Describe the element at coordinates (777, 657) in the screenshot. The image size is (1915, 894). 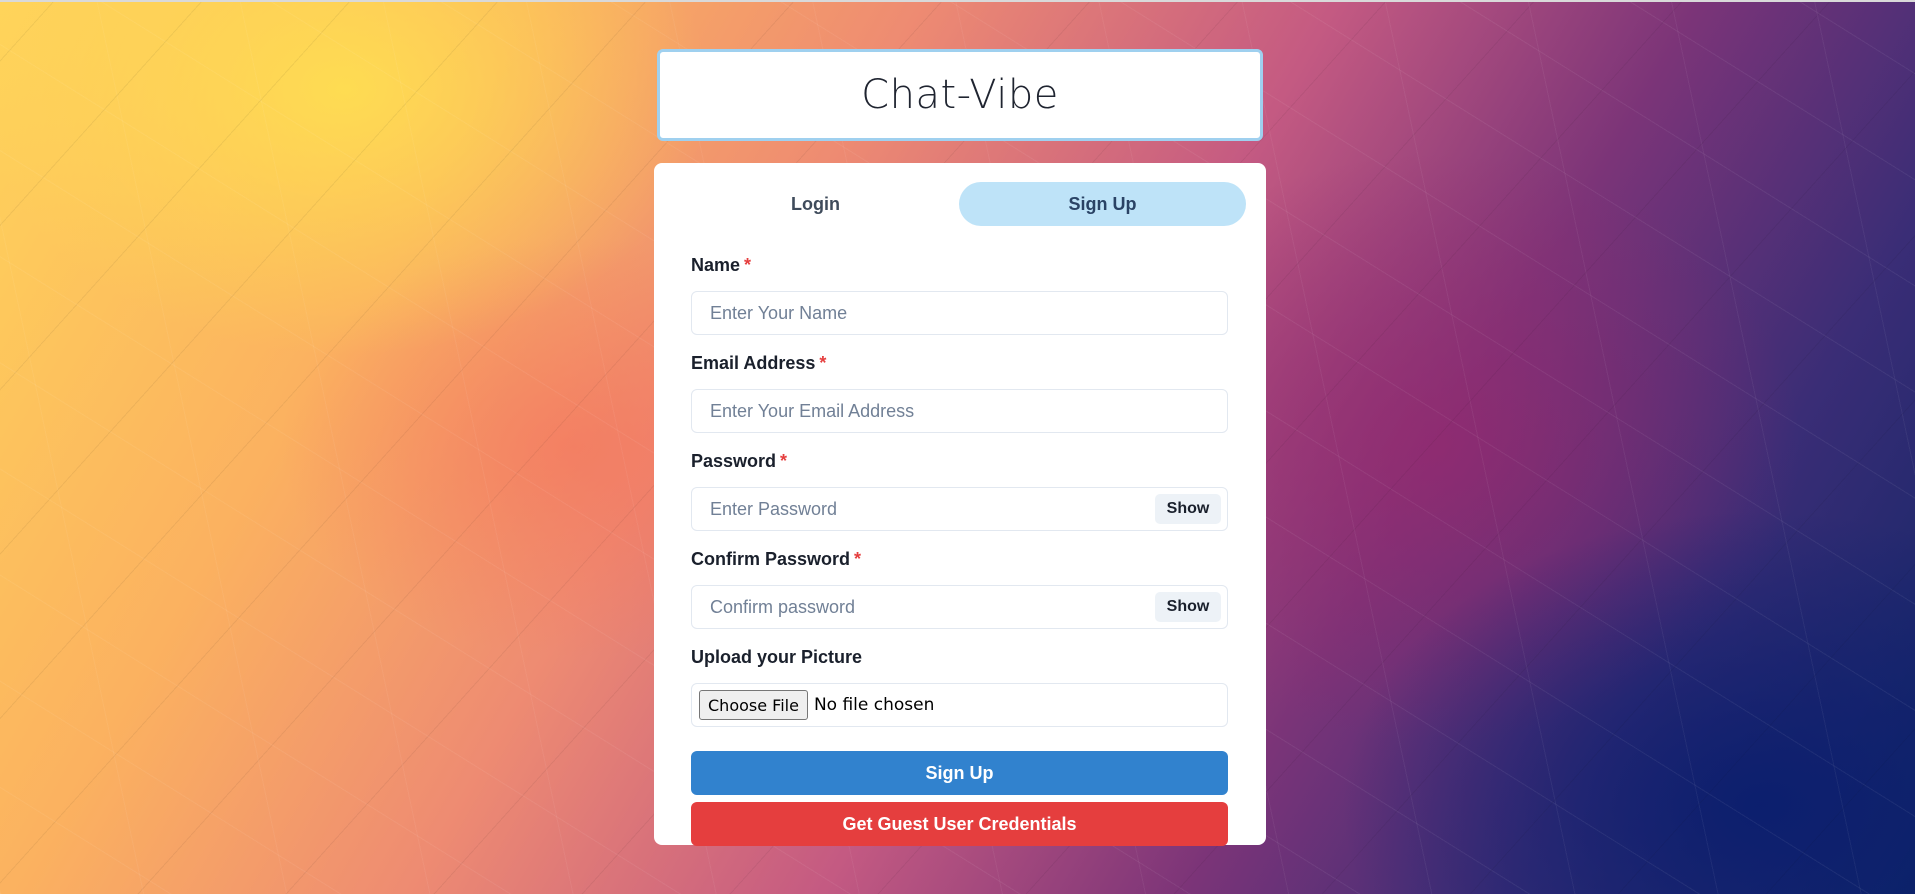
I see `picture-label: Upload your Picture` at that location.